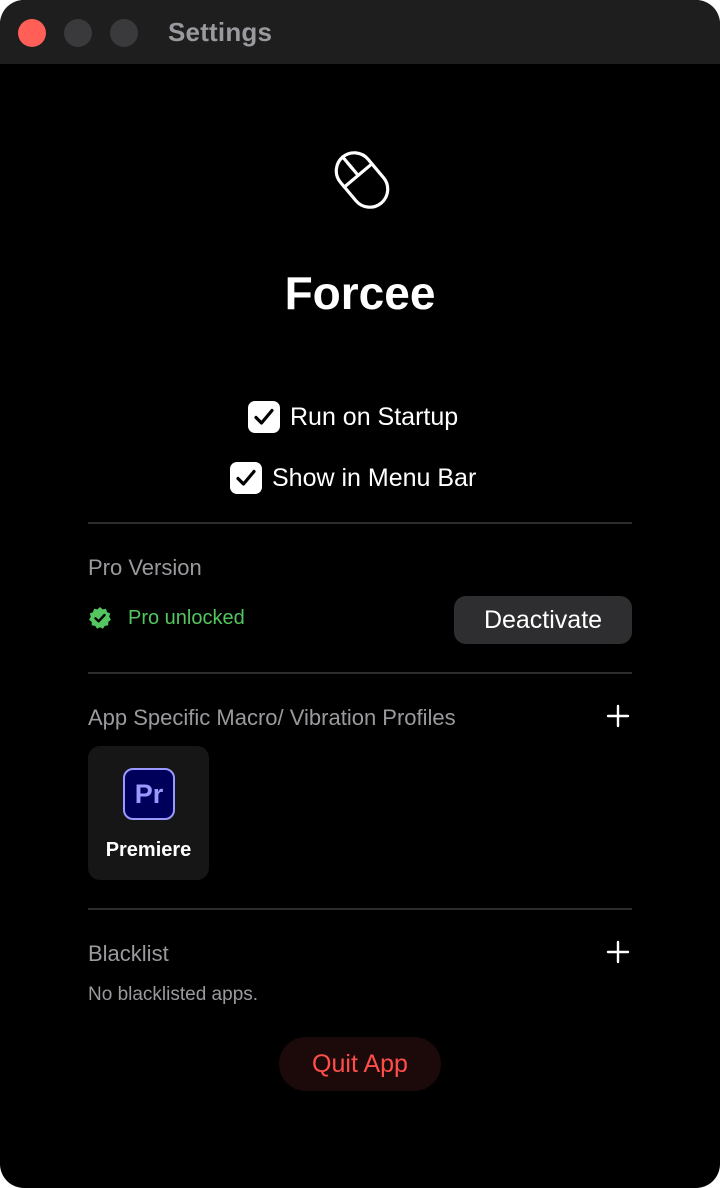 This screenshot has width=720, height=1188. I want to click on add-blacklist-plus-icon, so click(618, 952).